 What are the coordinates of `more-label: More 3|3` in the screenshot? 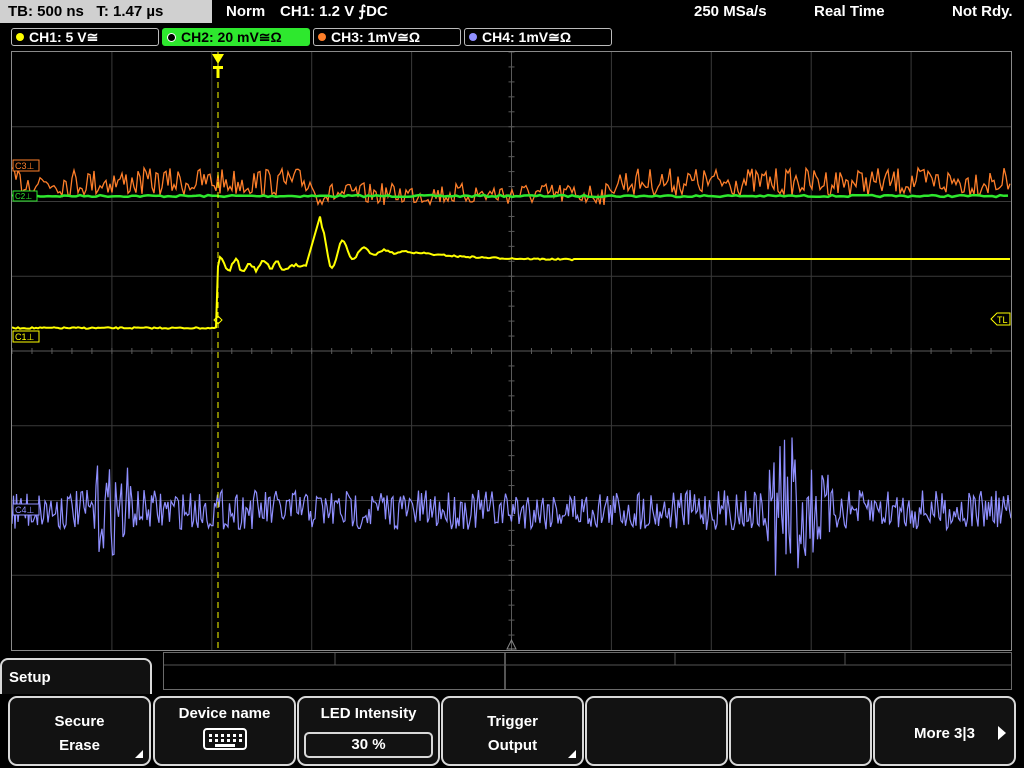 It's located at (944, 733).